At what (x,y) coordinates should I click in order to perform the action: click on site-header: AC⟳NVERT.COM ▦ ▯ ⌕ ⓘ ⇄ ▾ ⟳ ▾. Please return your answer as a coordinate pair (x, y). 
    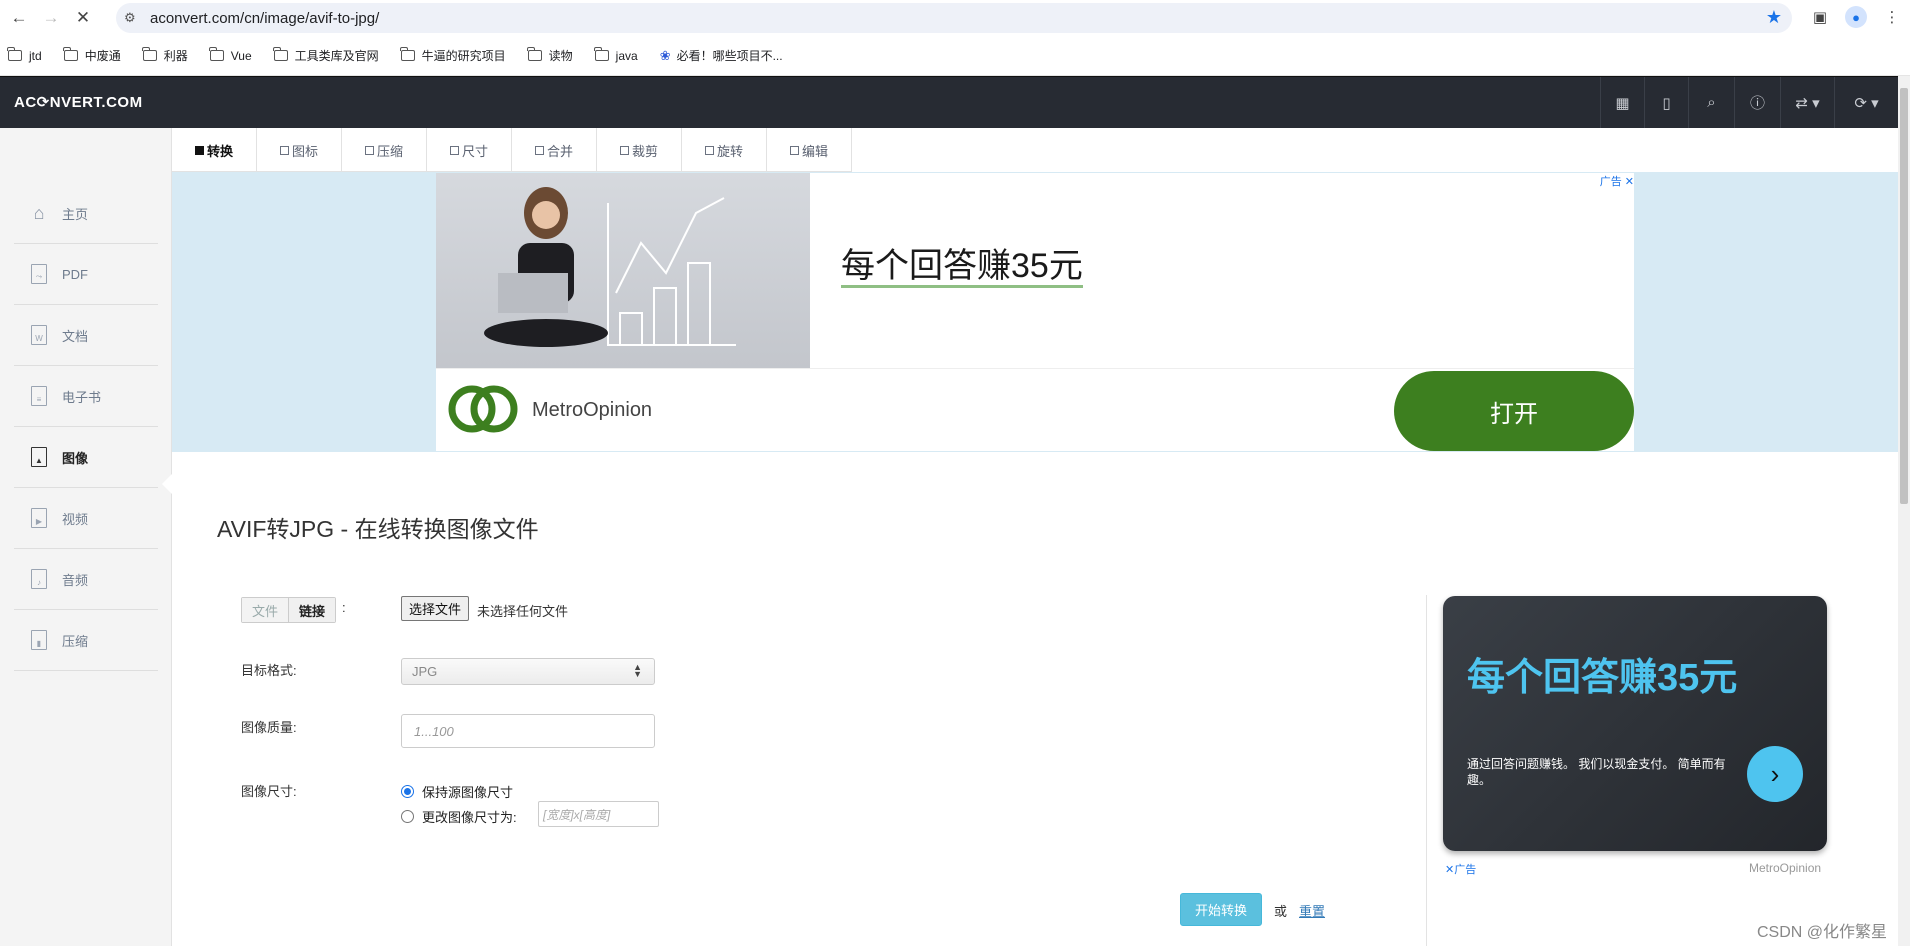
    Looking at the image, I should click on (949, 102).